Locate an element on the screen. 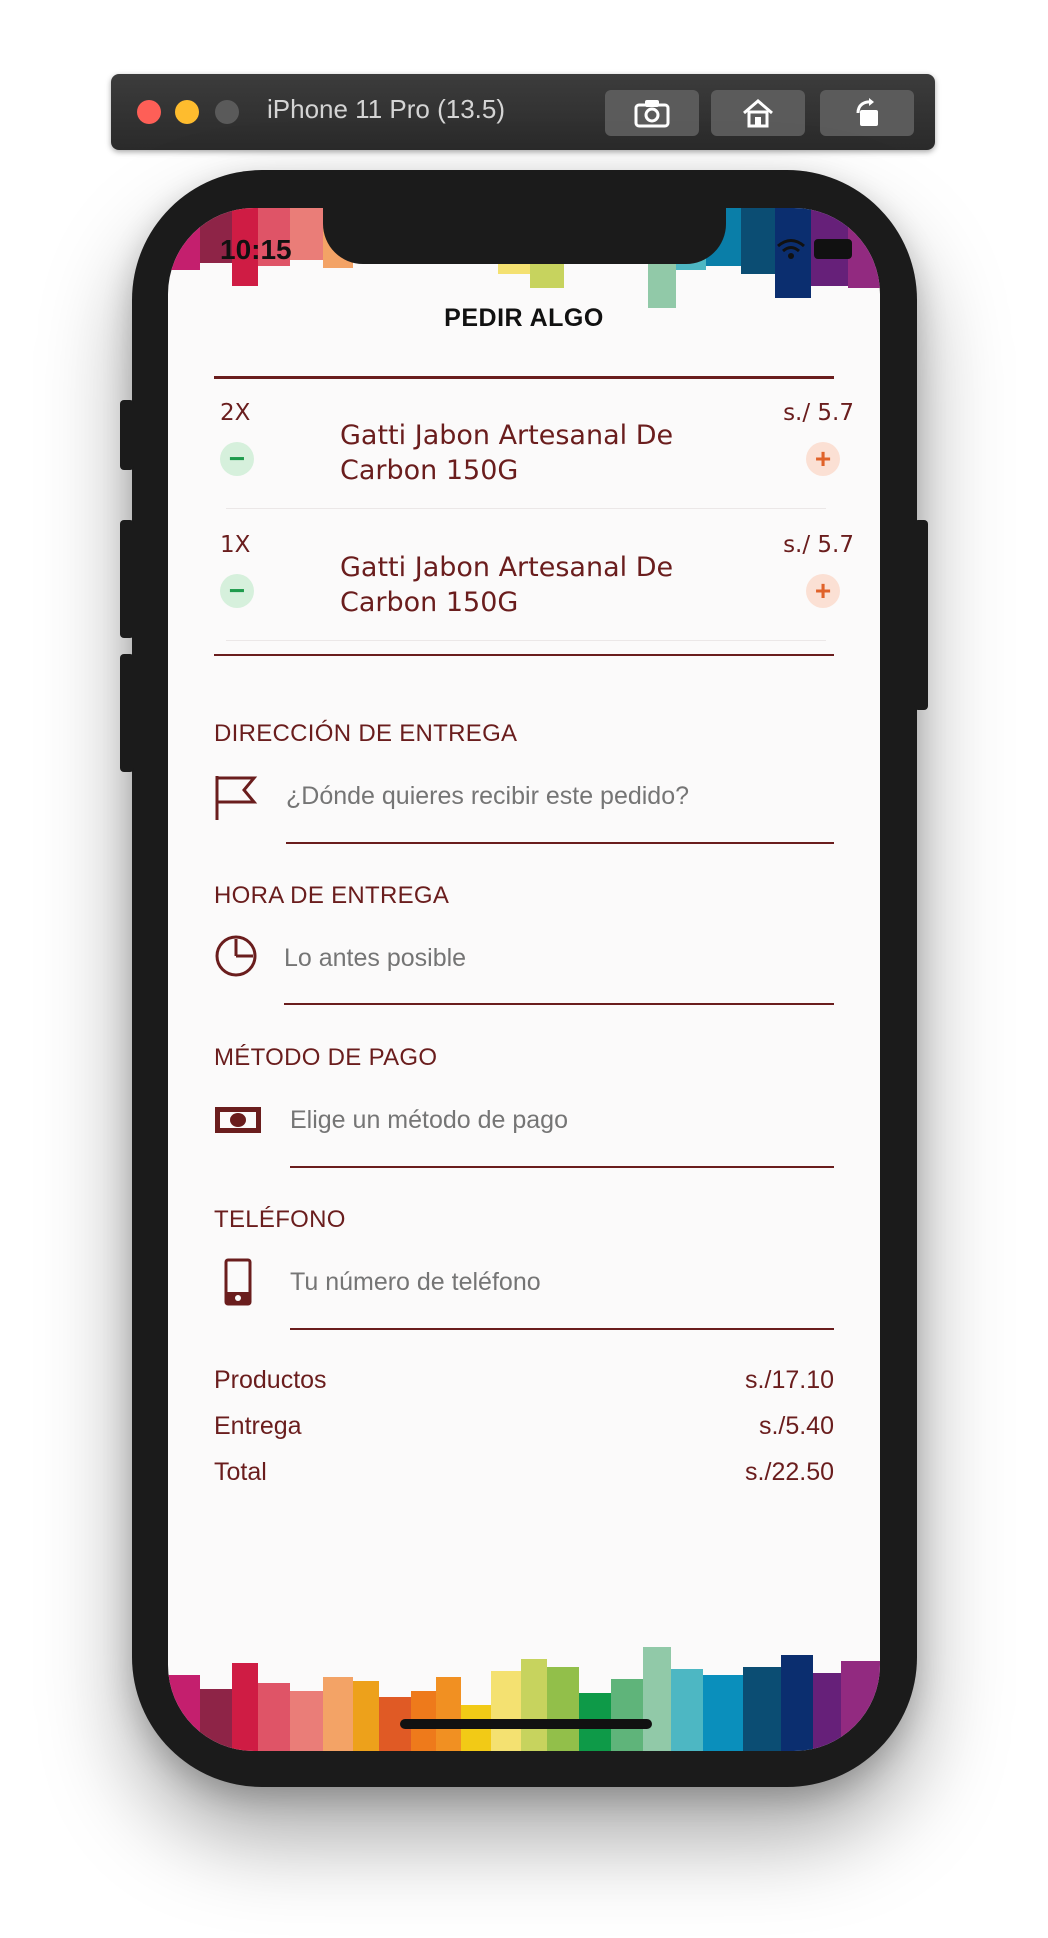 This screenshot has height=1938, width=1048. volume-up-button is located at coordinates (127, 579).